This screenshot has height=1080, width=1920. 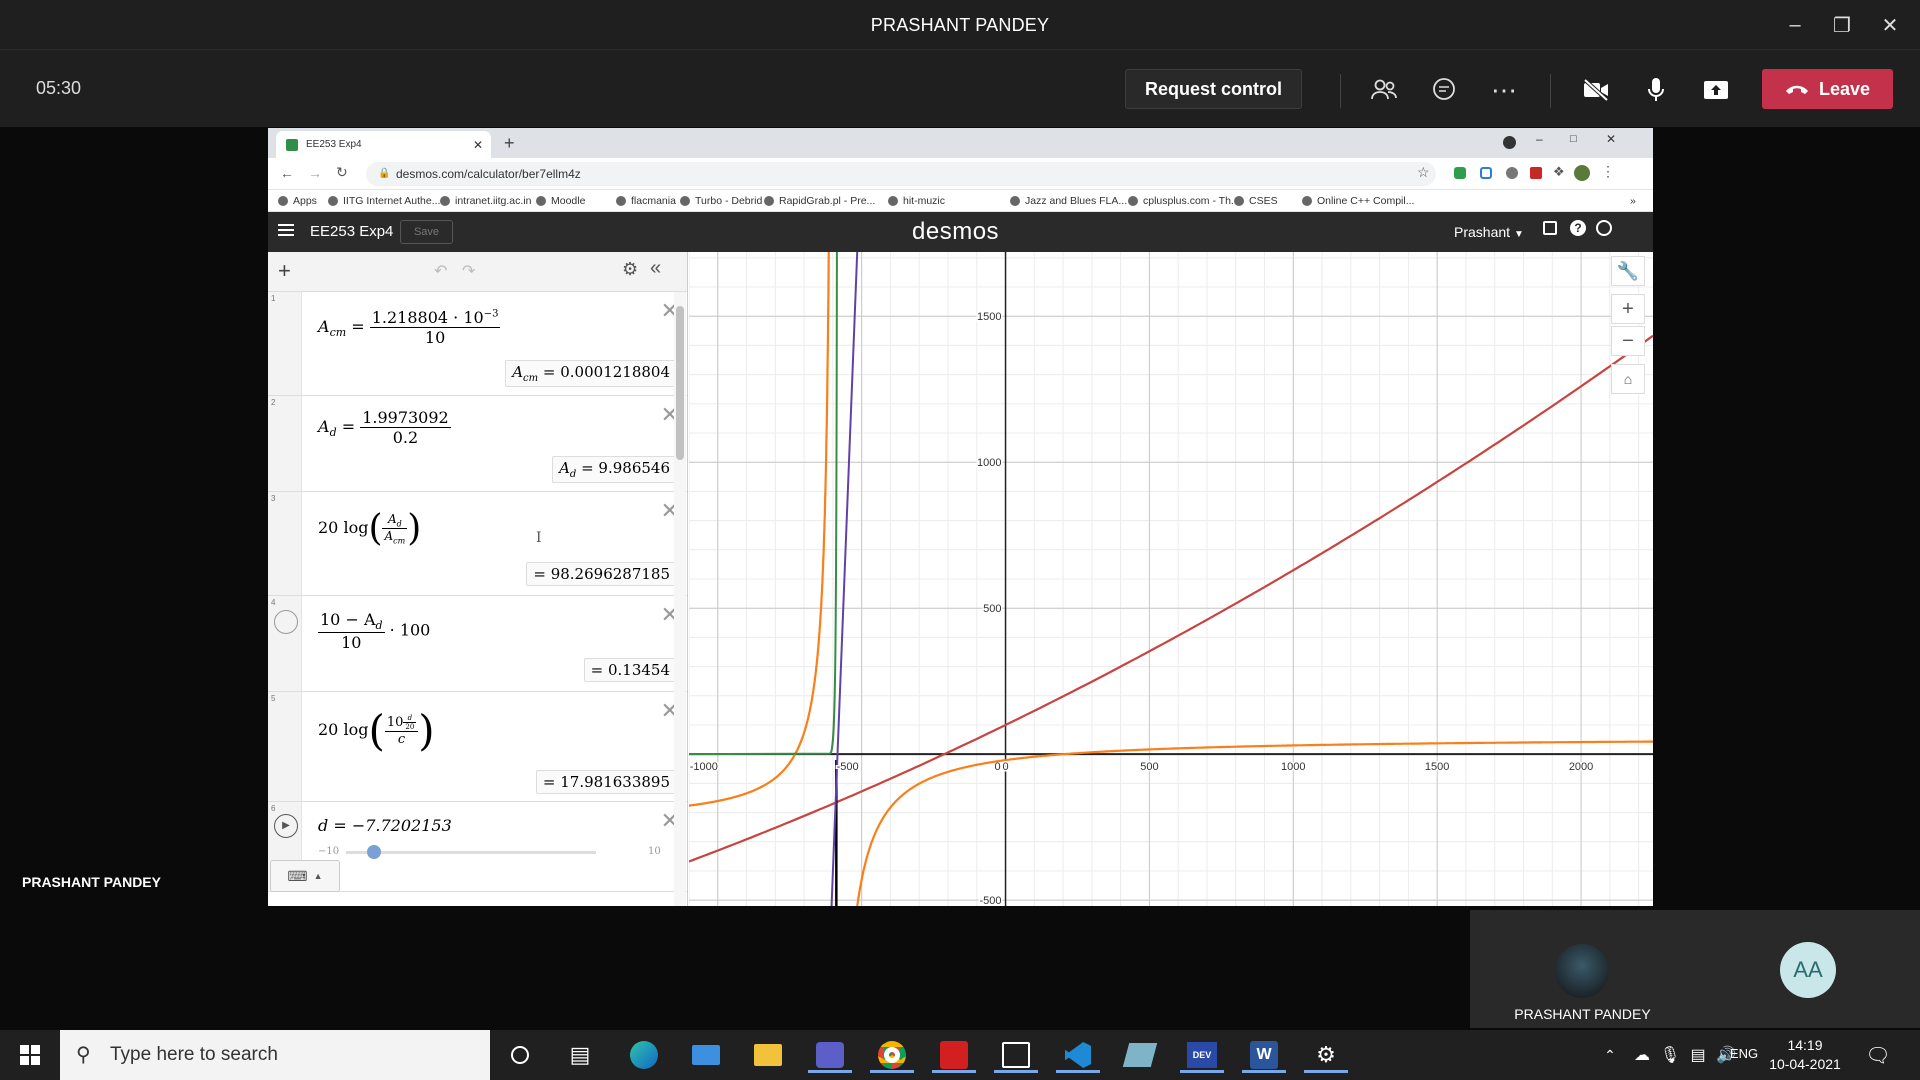 What do you see at coordinates (287, 173) in the screenshot?
I see `back-icon: ←` at bounding box center [287, 173].